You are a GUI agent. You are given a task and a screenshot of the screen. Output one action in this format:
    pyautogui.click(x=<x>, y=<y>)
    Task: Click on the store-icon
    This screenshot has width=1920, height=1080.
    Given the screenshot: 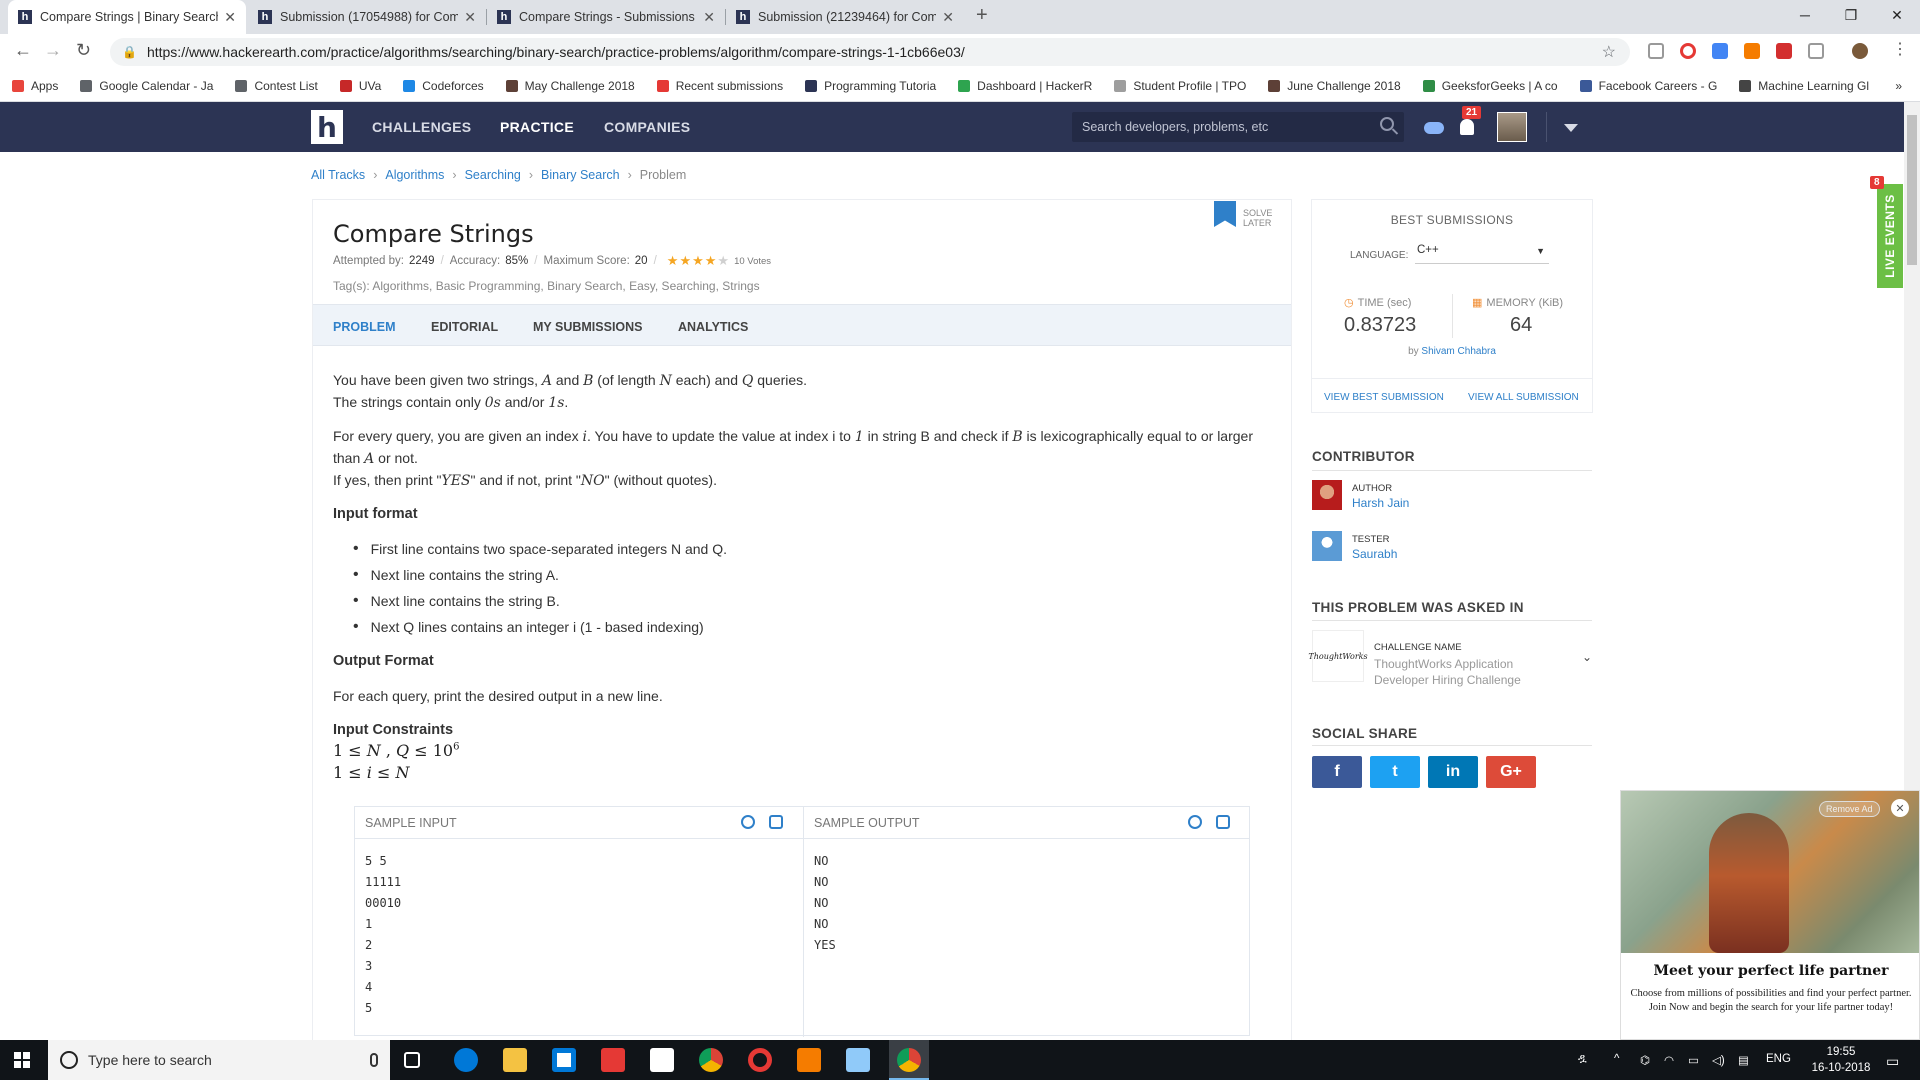 What is the action you would take?
    pyautogui.click(x=564, y=1060)
    